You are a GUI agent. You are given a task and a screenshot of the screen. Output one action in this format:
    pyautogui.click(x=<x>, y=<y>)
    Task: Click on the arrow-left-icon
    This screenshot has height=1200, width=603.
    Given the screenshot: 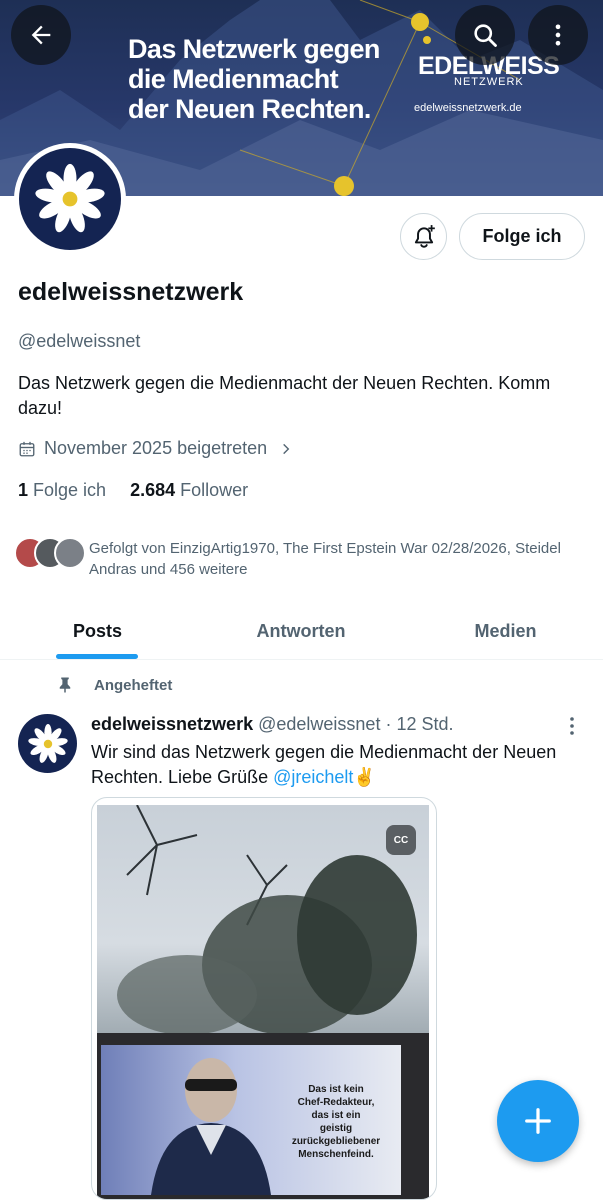 What is the action you would take?
    pyautogui.click(x=41, y=35)
    